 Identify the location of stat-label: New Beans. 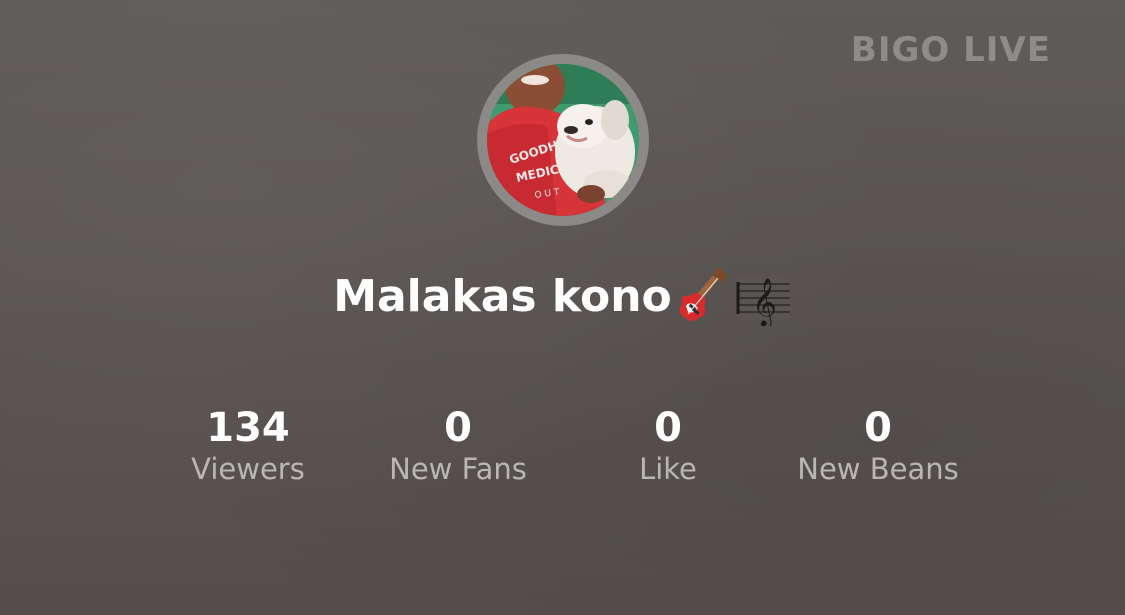
(878, 469).